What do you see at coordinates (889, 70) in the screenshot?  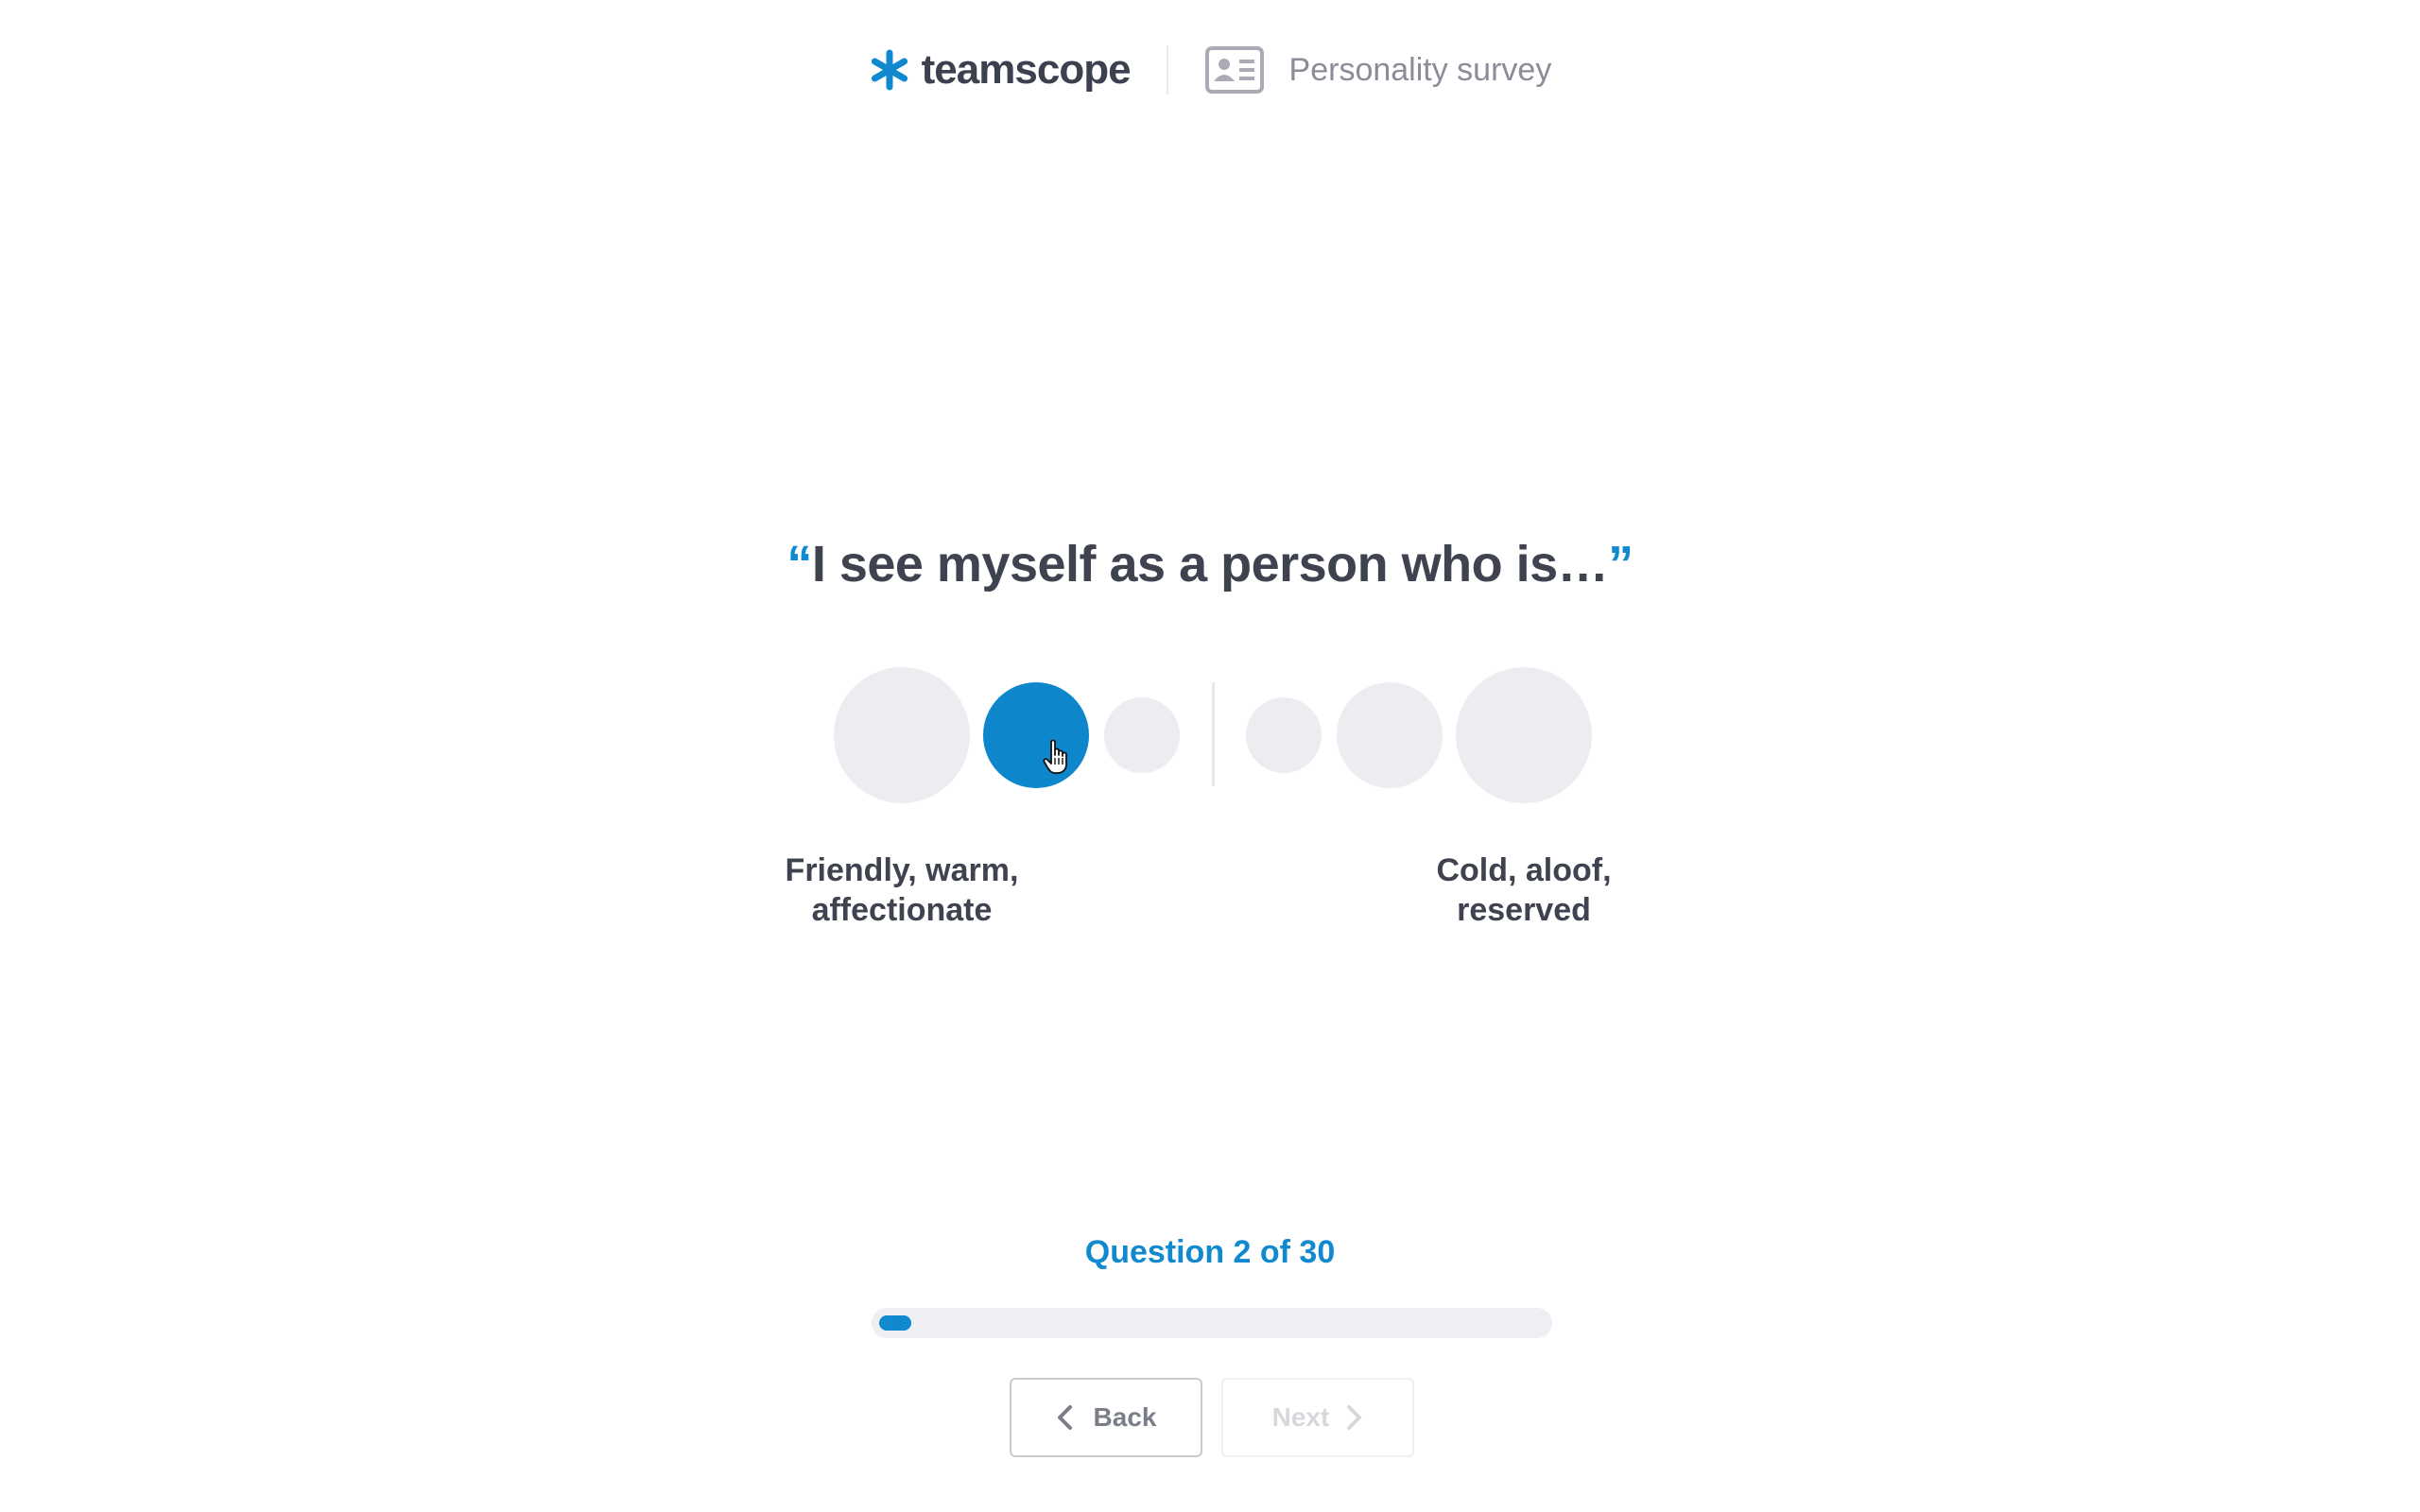 I see `asterisk-icon` at bounding box center [889, 70].